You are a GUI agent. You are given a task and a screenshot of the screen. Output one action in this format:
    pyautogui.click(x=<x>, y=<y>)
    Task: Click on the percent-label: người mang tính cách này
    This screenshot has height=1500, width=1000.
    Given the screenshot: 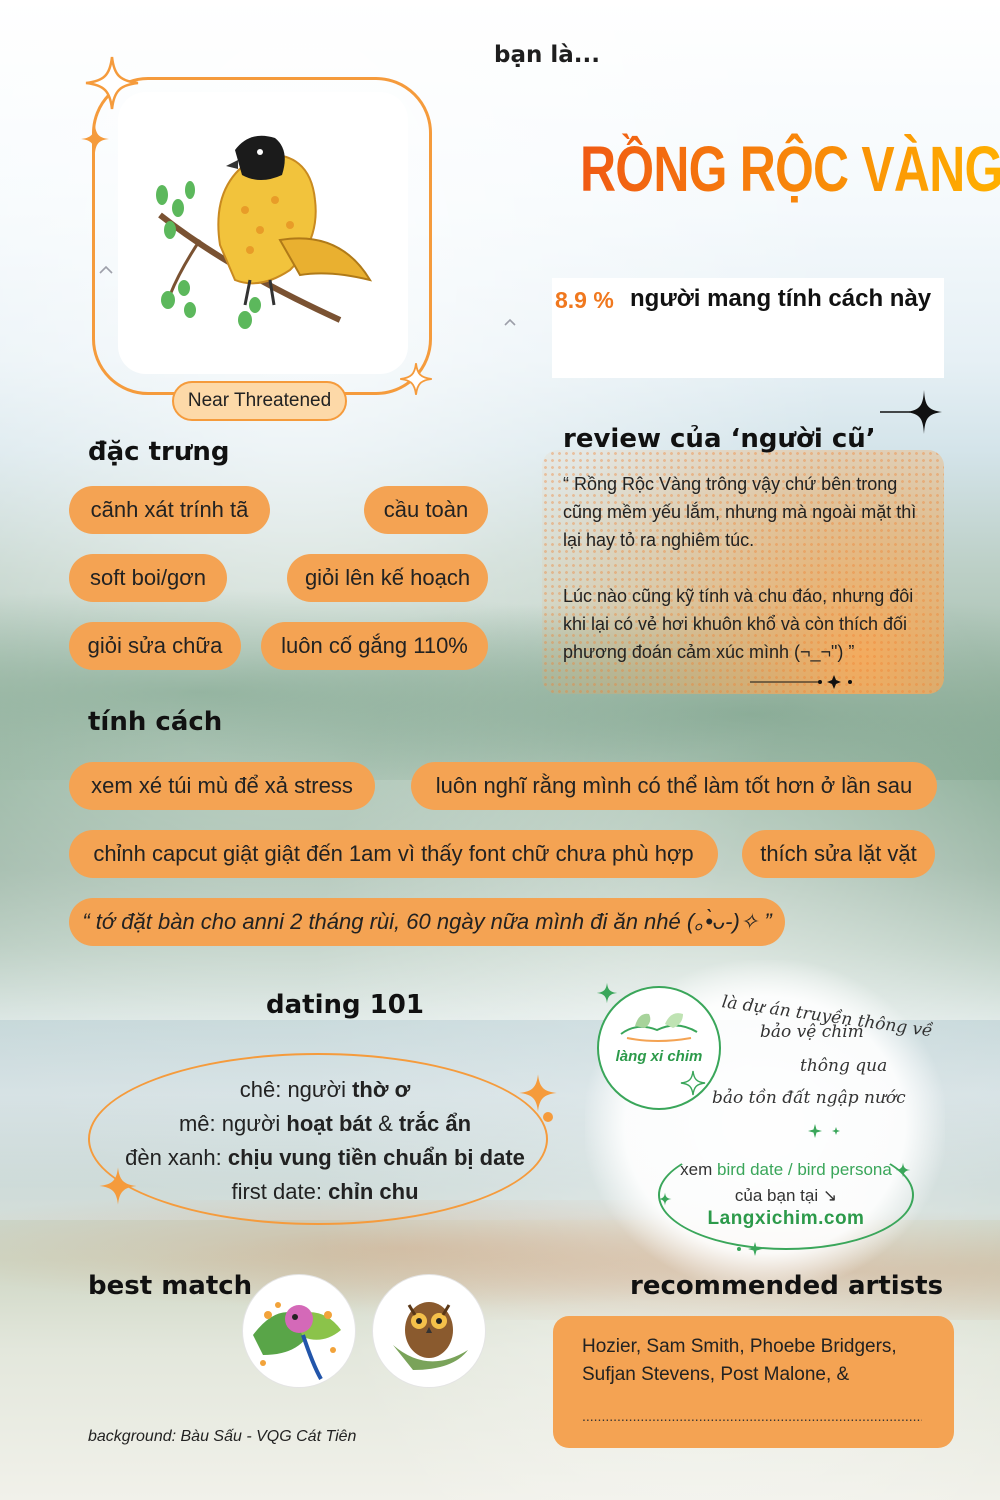 What is the action you would take?
    pyautogui.click(x=781, y=298)
    